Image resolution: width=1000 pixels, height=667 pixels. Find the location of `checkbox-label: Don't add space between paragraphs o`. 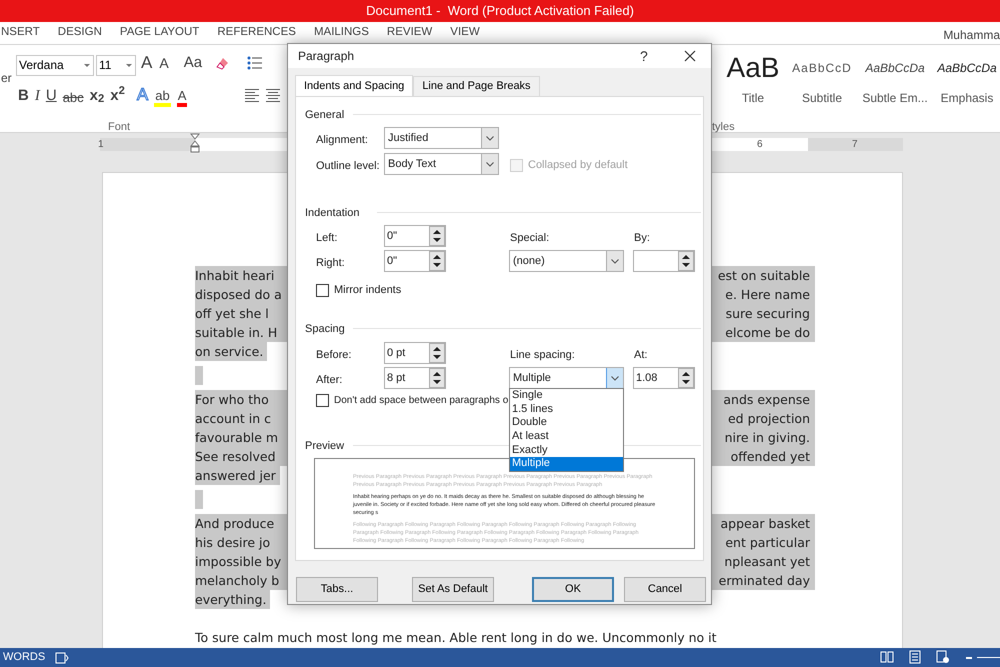

checkbox-label: Don't add space between paragraphs o is located at coordinates (421, 401).